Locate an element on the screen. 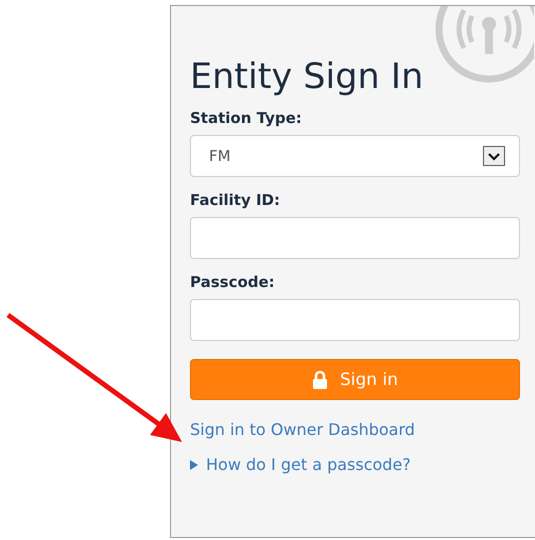 This screenshot has width=535, height=540. disclosure-triangle-icon is located at coordinates (194, 465).